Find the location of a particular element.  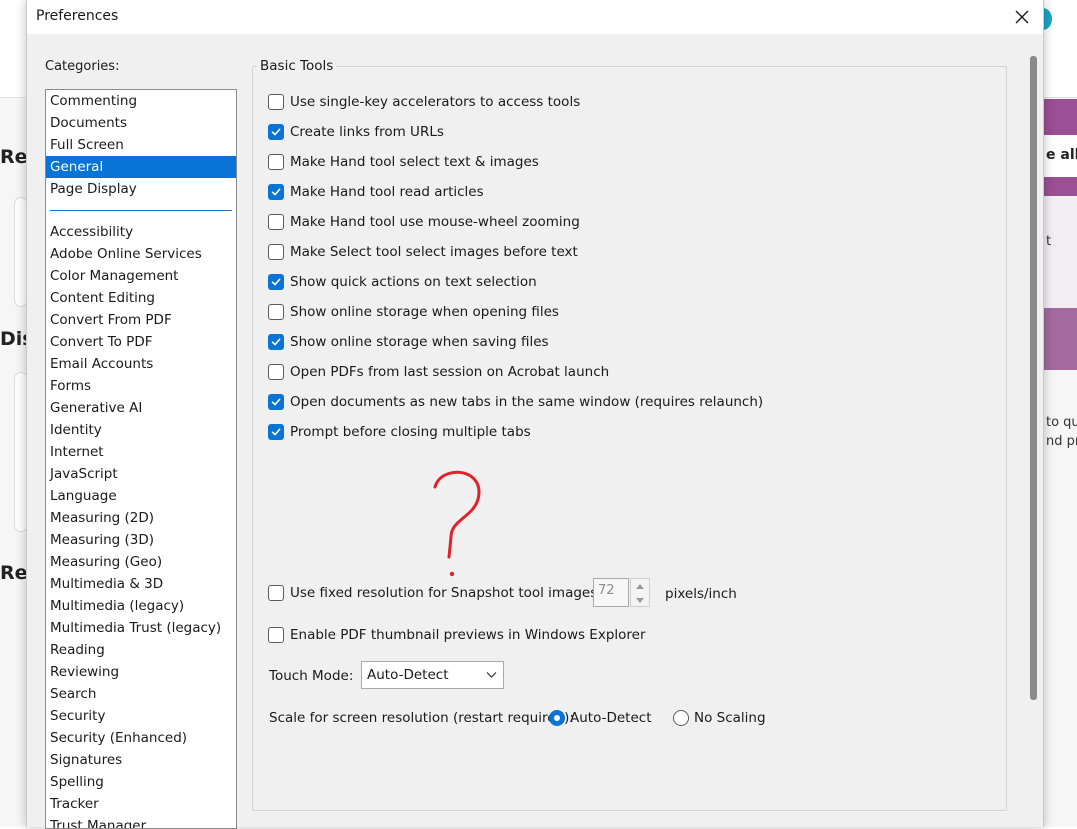

basic-tool-option: Create links from URLs is located at coordinates (356, 132).